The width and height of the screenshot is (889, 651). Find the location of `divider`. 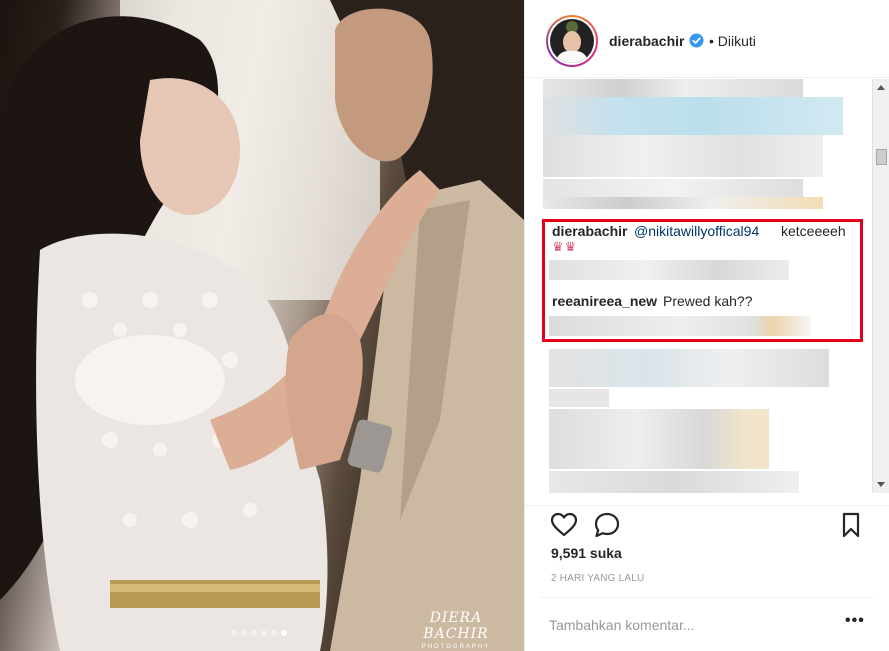

divider is located at coordinates (707, 597).